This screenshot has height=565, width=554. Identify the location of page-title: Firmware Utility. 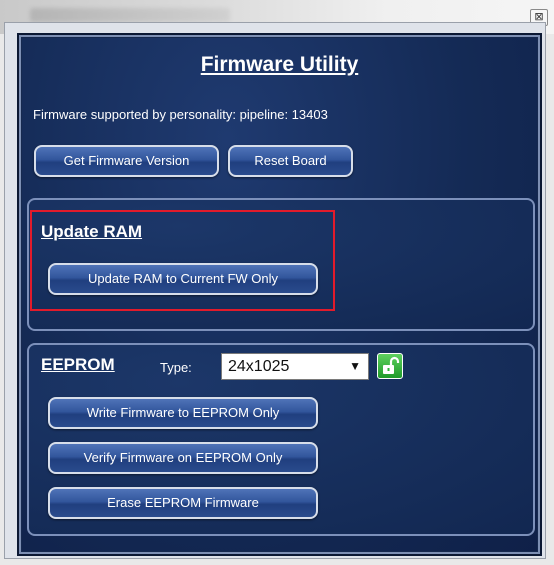
(279, 64).